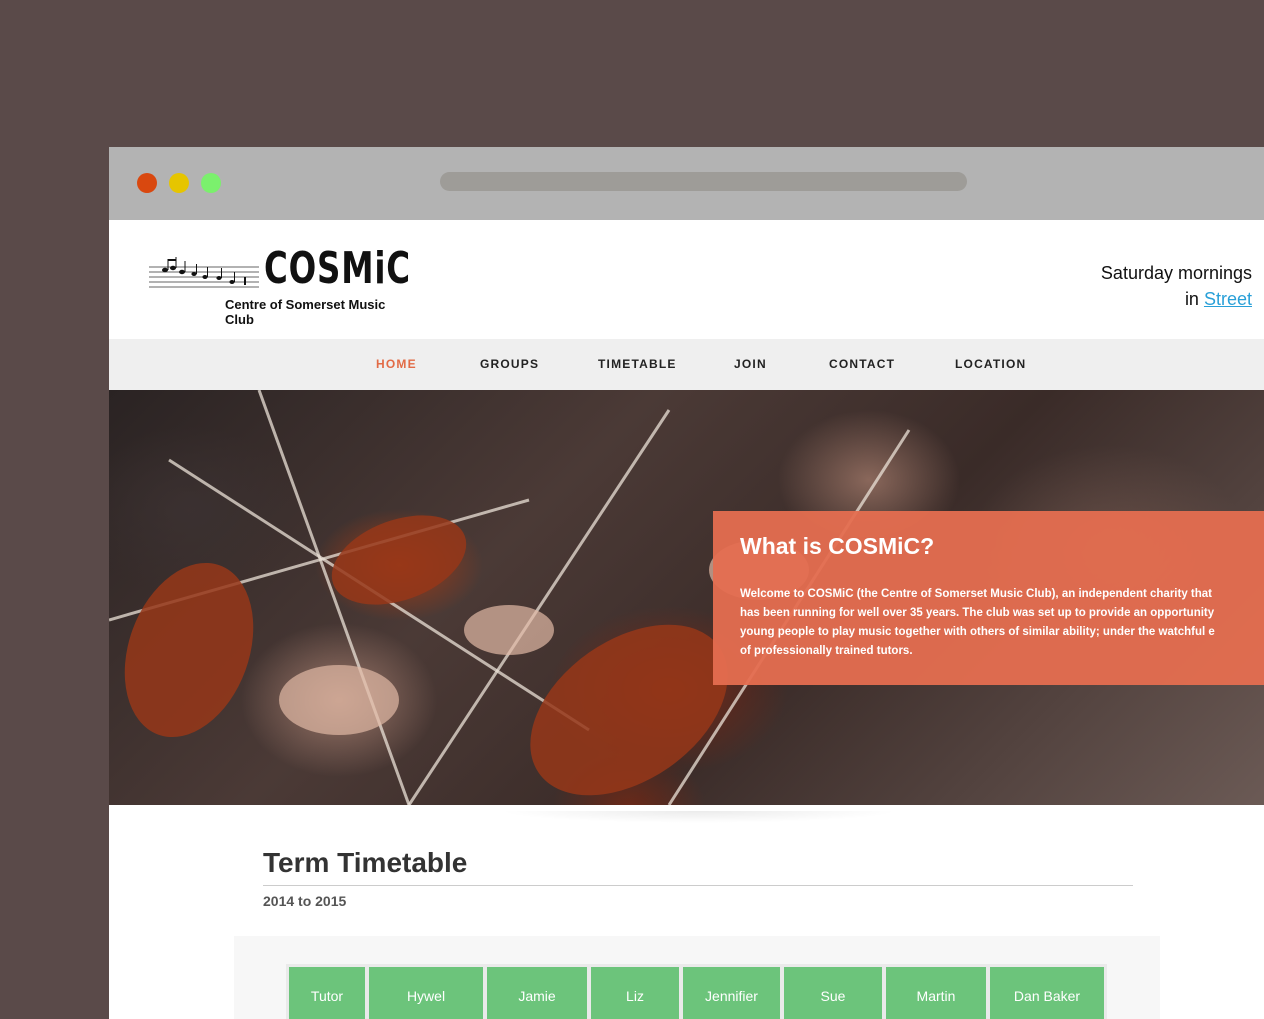 The height and width of the screenshot is (1019, 1264). I want to click on browser-chrome, so click(686, 183).